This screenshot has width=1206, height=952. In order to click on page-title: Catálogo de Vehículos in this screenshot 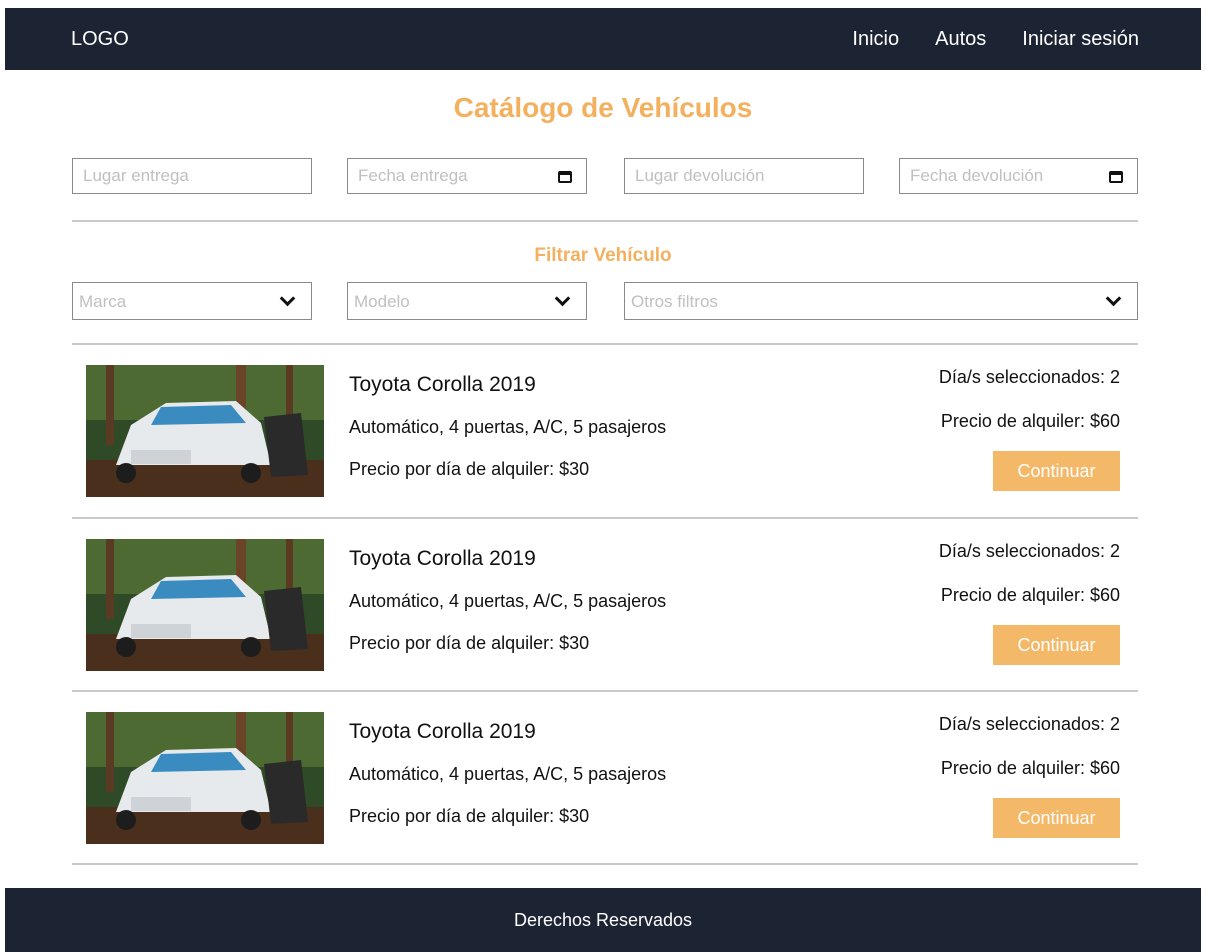, I will do `click(603, 107)`.